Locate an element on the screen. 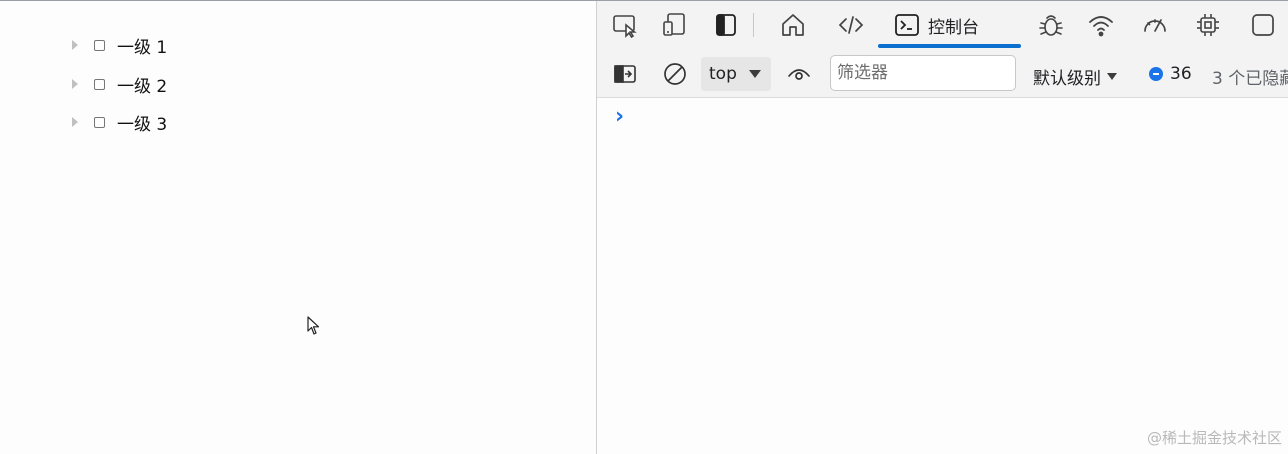  network-icon is located at coordinates (1101, 25).